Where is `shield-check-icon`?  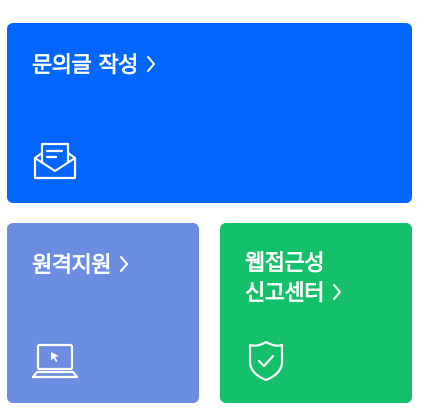
shield-check-icon is located at coordinates (266, 361).